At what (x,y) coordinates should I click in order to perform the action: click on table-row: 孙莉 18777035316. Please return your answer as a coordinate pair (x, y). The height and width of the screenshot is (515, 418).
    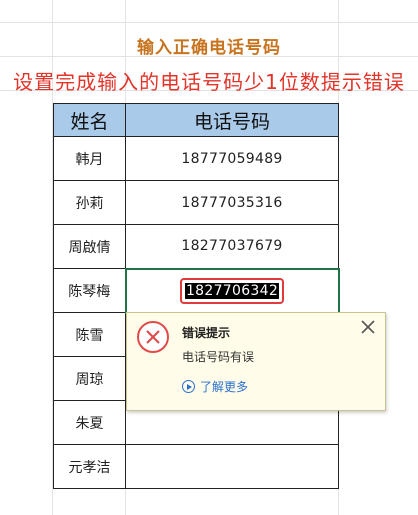
    Looking at the image, I should click on (196, 202).